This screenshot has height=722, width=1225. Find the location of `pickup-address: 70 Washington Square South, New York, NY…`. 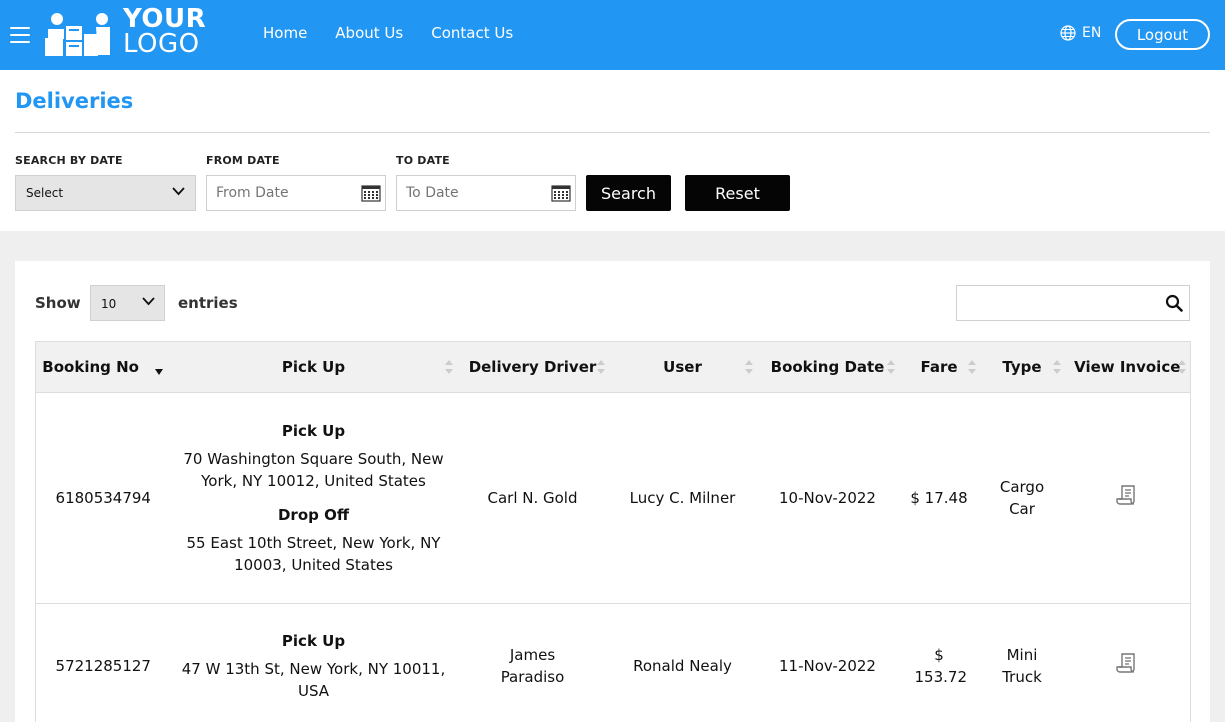

pickup-address: 70 Washington Square South, New York, NY… is located at coordinates (313, 470).